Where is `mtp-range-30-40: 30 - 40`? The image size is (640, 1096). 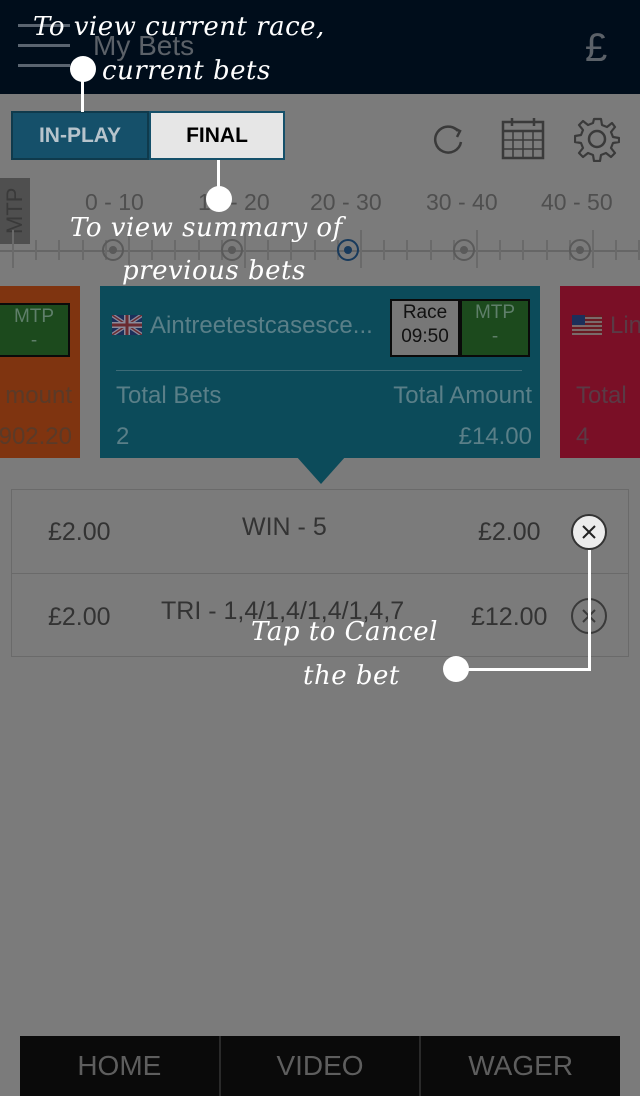 mtp-range-30-40: 30 - 40 is located at coordinates (462, 202).